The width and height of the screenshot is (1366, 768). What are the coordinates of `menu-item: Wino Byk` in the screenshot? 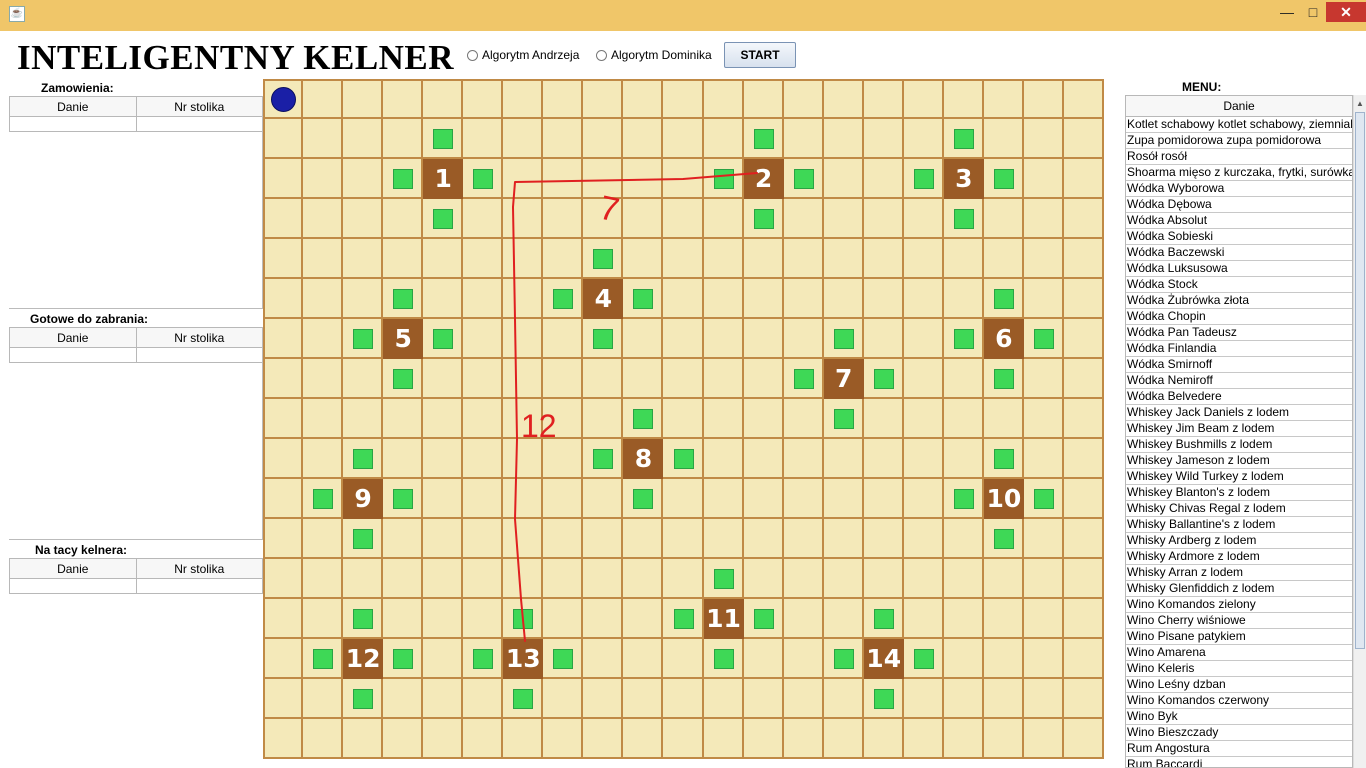 It's located at (1239, 717).